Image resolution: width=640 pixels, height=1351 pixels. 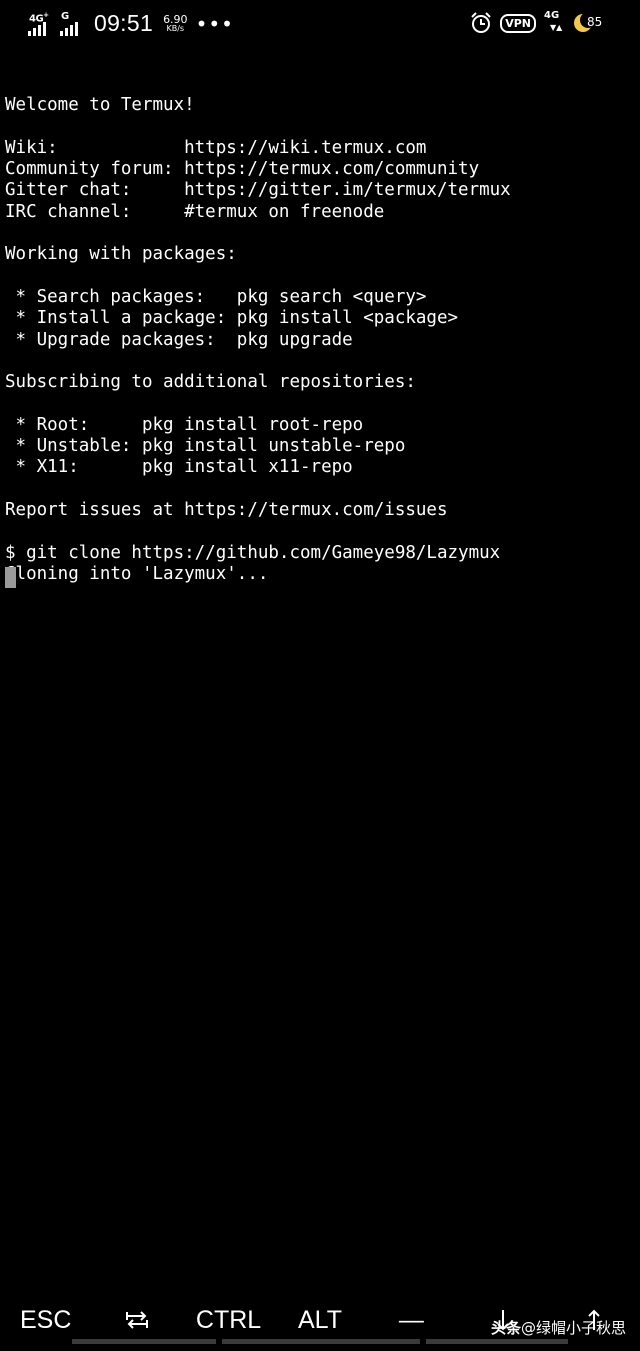 What do you see at coordinates (553, 21) in the screenshot?
I see `mobile-data-icon: 4G ▼▲` at bounding box center [553, 21].